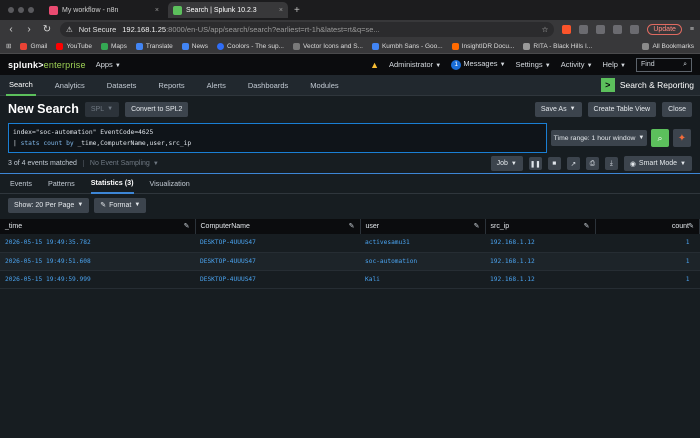 This screenshot has width=700, height=438. I want to click on bookmark-maps: Maps, so click(113, 46).